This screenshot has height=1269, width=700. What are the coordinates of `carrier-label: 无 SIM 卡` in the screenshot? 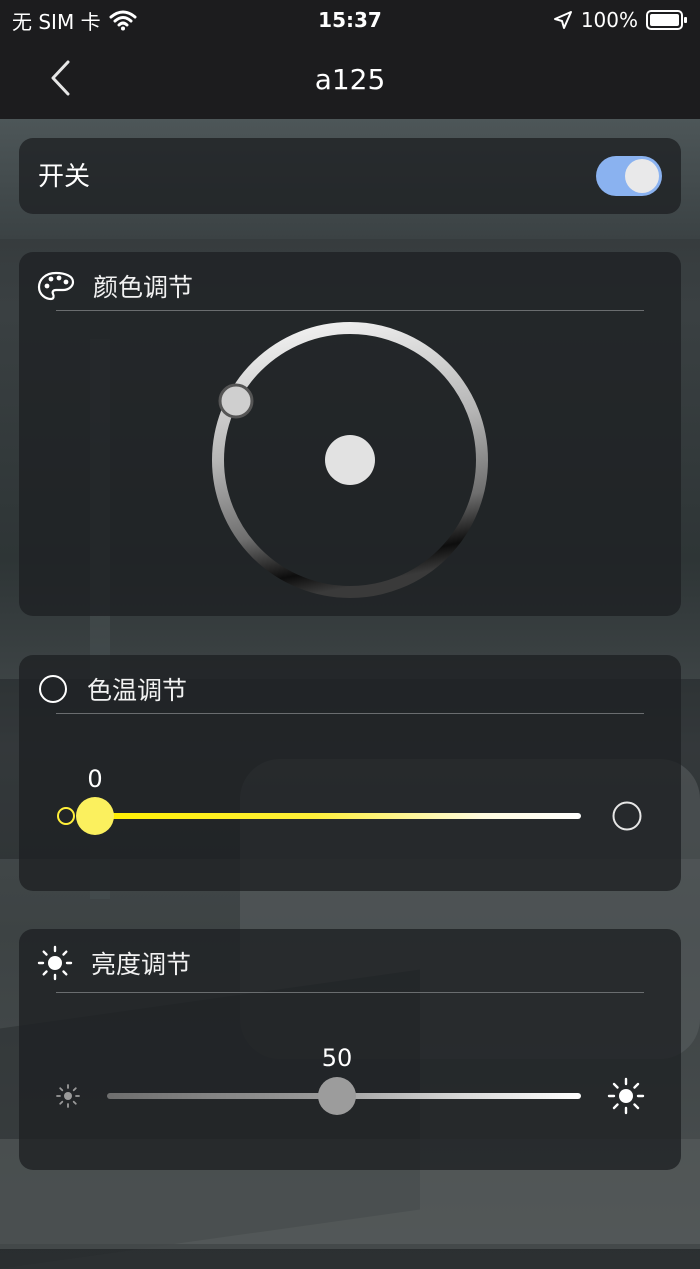 It's located at (56, 21).